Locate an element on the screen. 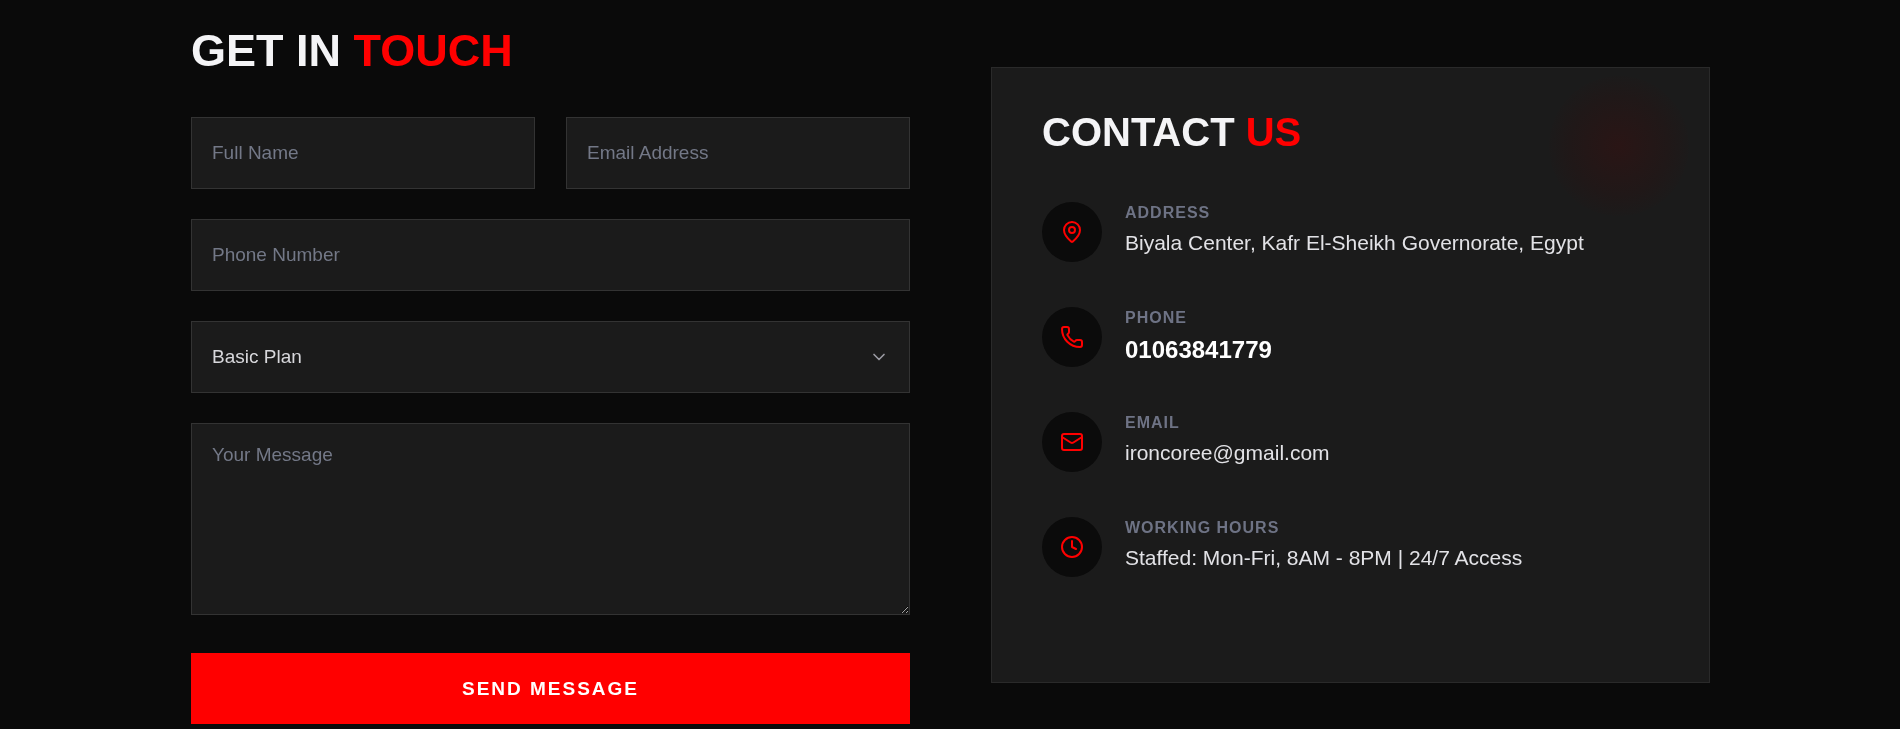 The width and height of the screenshot is (1900, 729). section-heading: GET IN TOUCH is located at coordinates (352, 51).